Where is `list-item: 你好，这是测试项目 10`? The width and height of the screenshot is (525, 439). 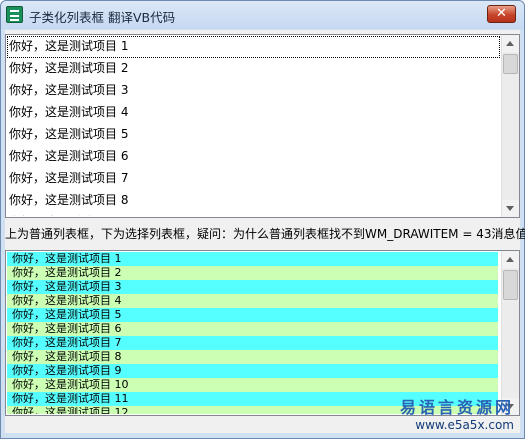
list-item: 你好，这是测试项目 10 is located at coordinates (252, 385).